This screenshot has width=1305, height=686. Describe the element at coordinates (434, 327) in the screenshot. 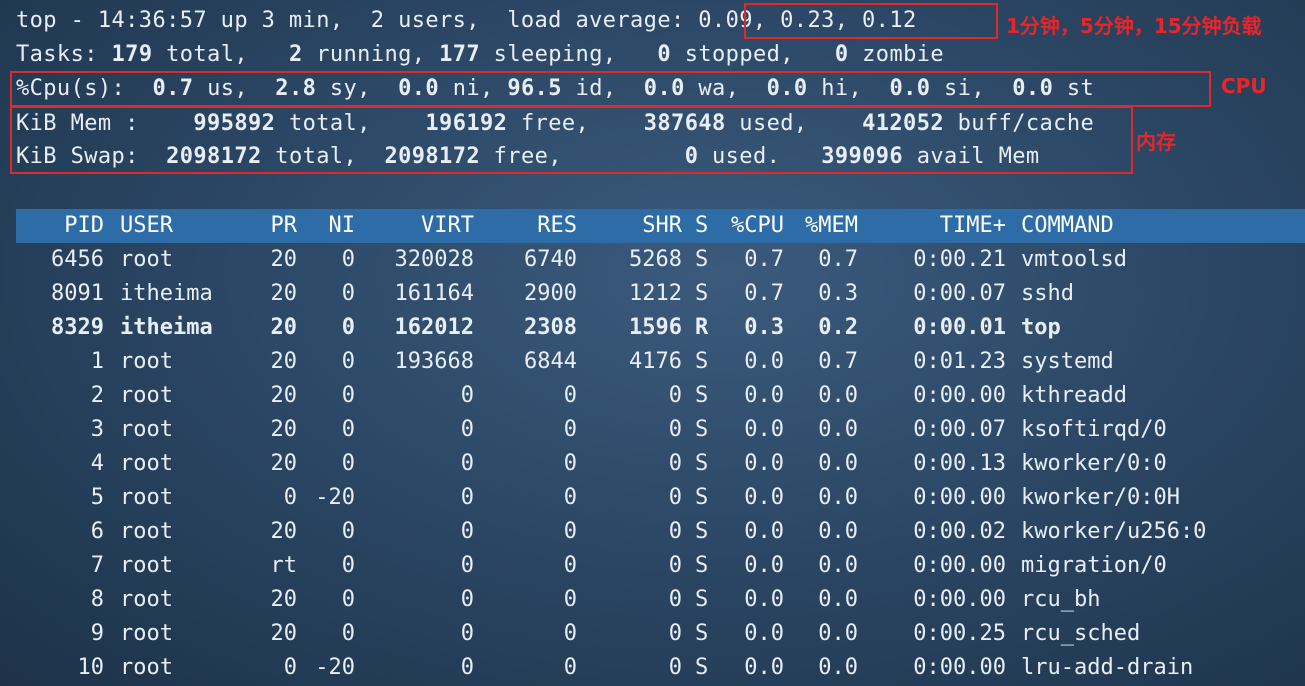

I see `cell-virt: 162012` at that location.